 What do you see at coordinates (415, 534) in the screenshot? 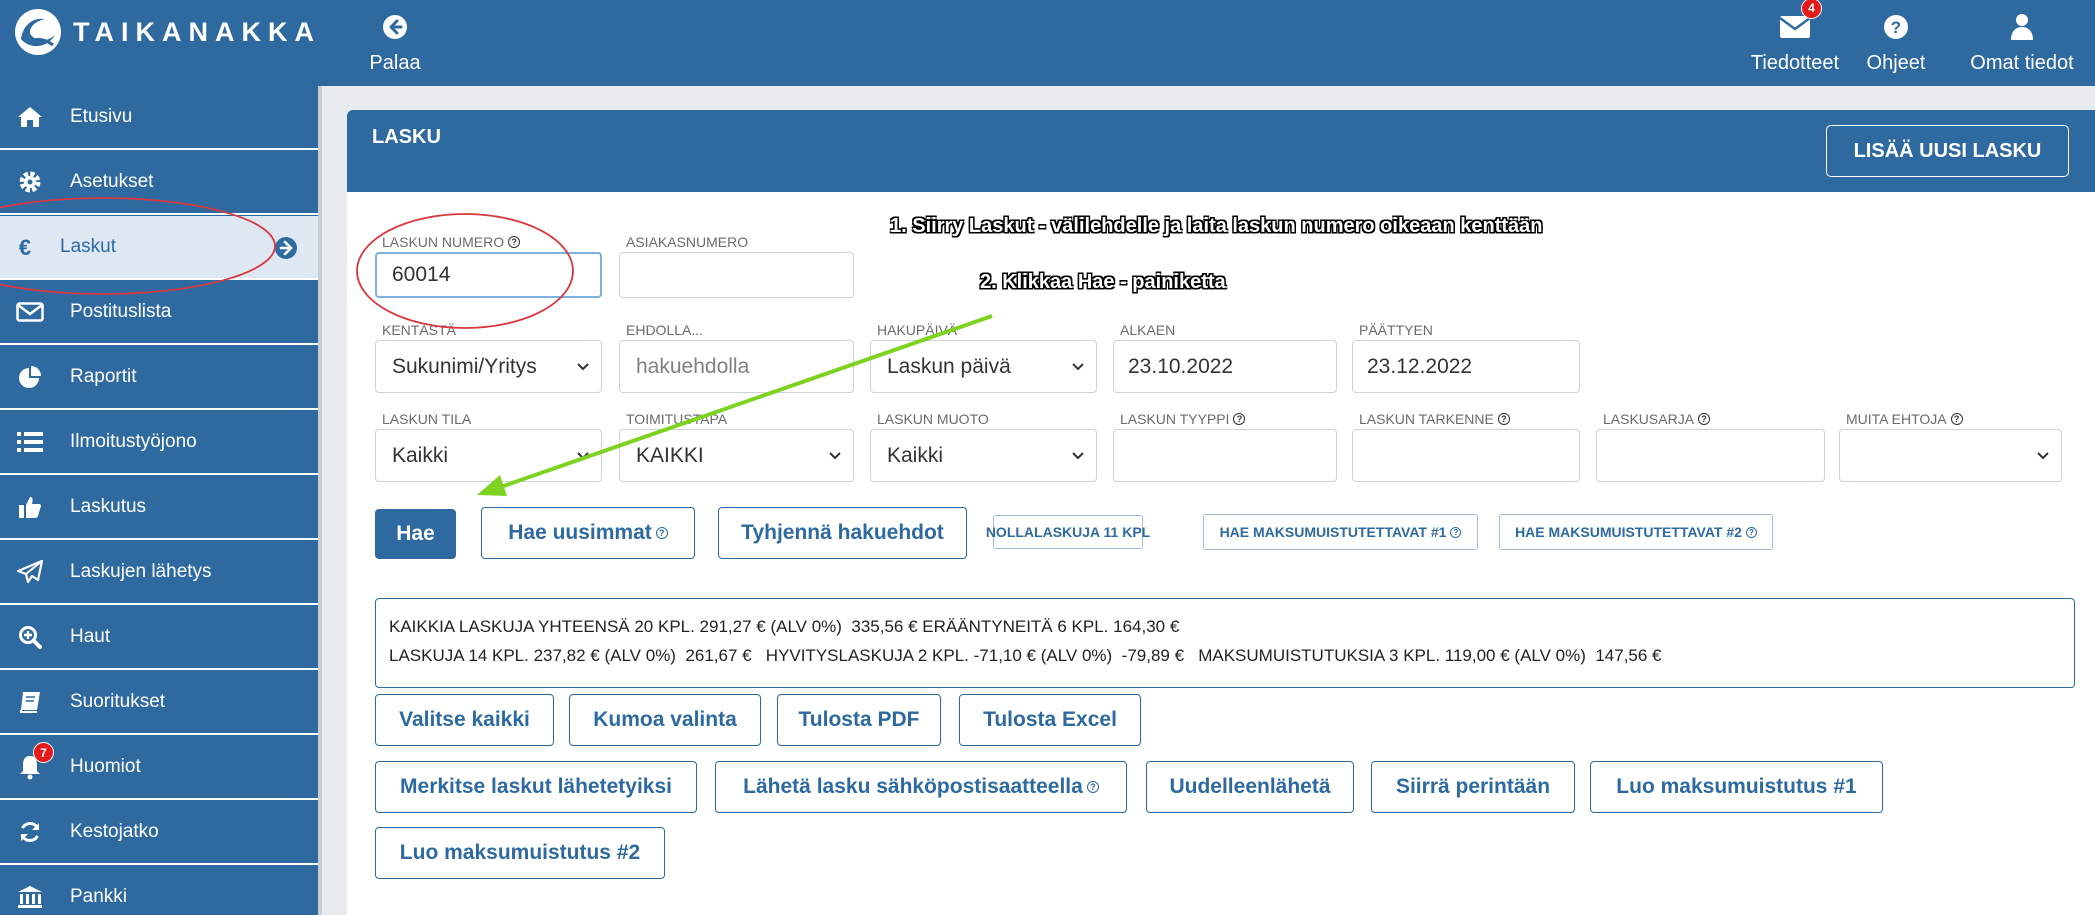
I see `search-button: Hae` at bounding box center [415, 534].